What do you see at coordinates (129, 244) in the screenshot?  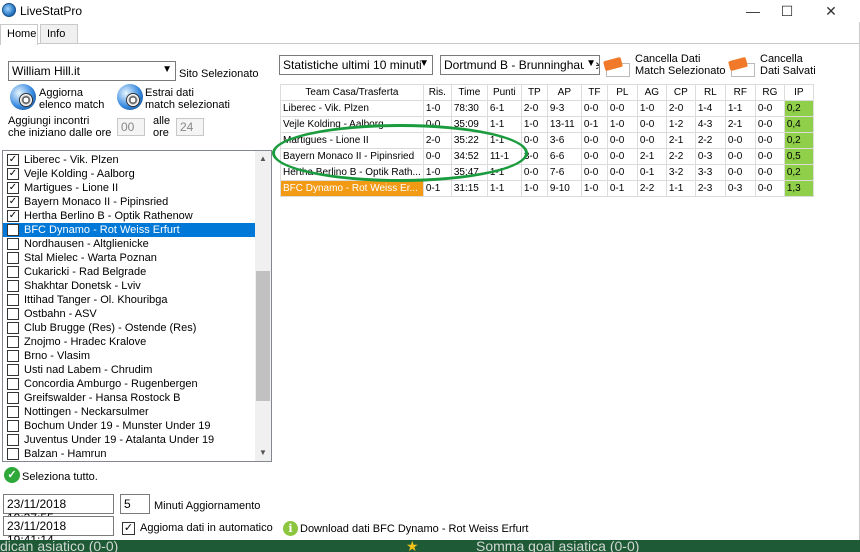 I see `match-list-item: Nordhausen - Altglienicke` at bounding box center [129, 244].